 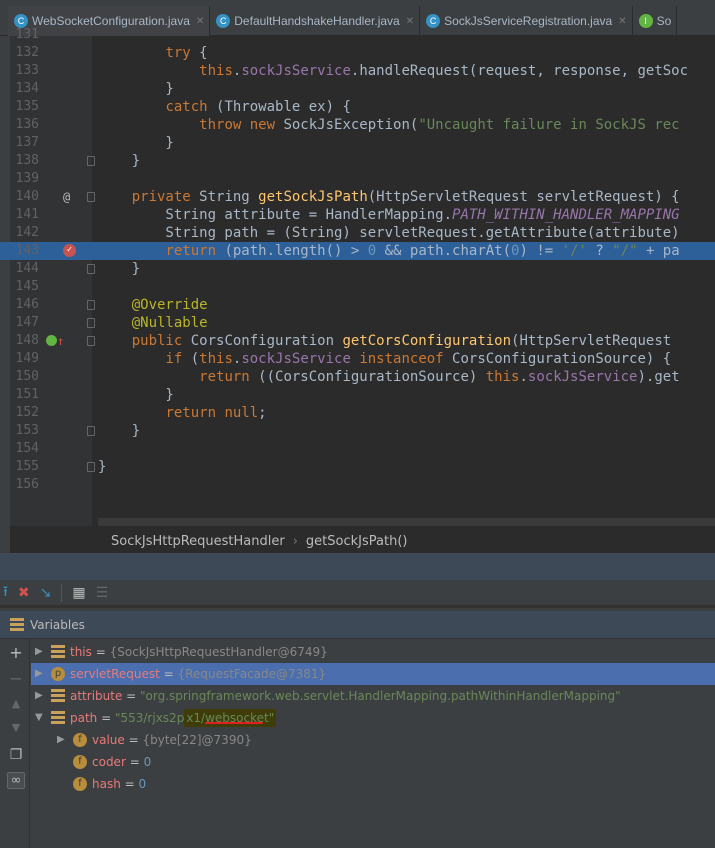 What do you see at coordinates (357, 89) in the screenshot?
I see `code-line: 134 }` at bounding box center [357, 89].